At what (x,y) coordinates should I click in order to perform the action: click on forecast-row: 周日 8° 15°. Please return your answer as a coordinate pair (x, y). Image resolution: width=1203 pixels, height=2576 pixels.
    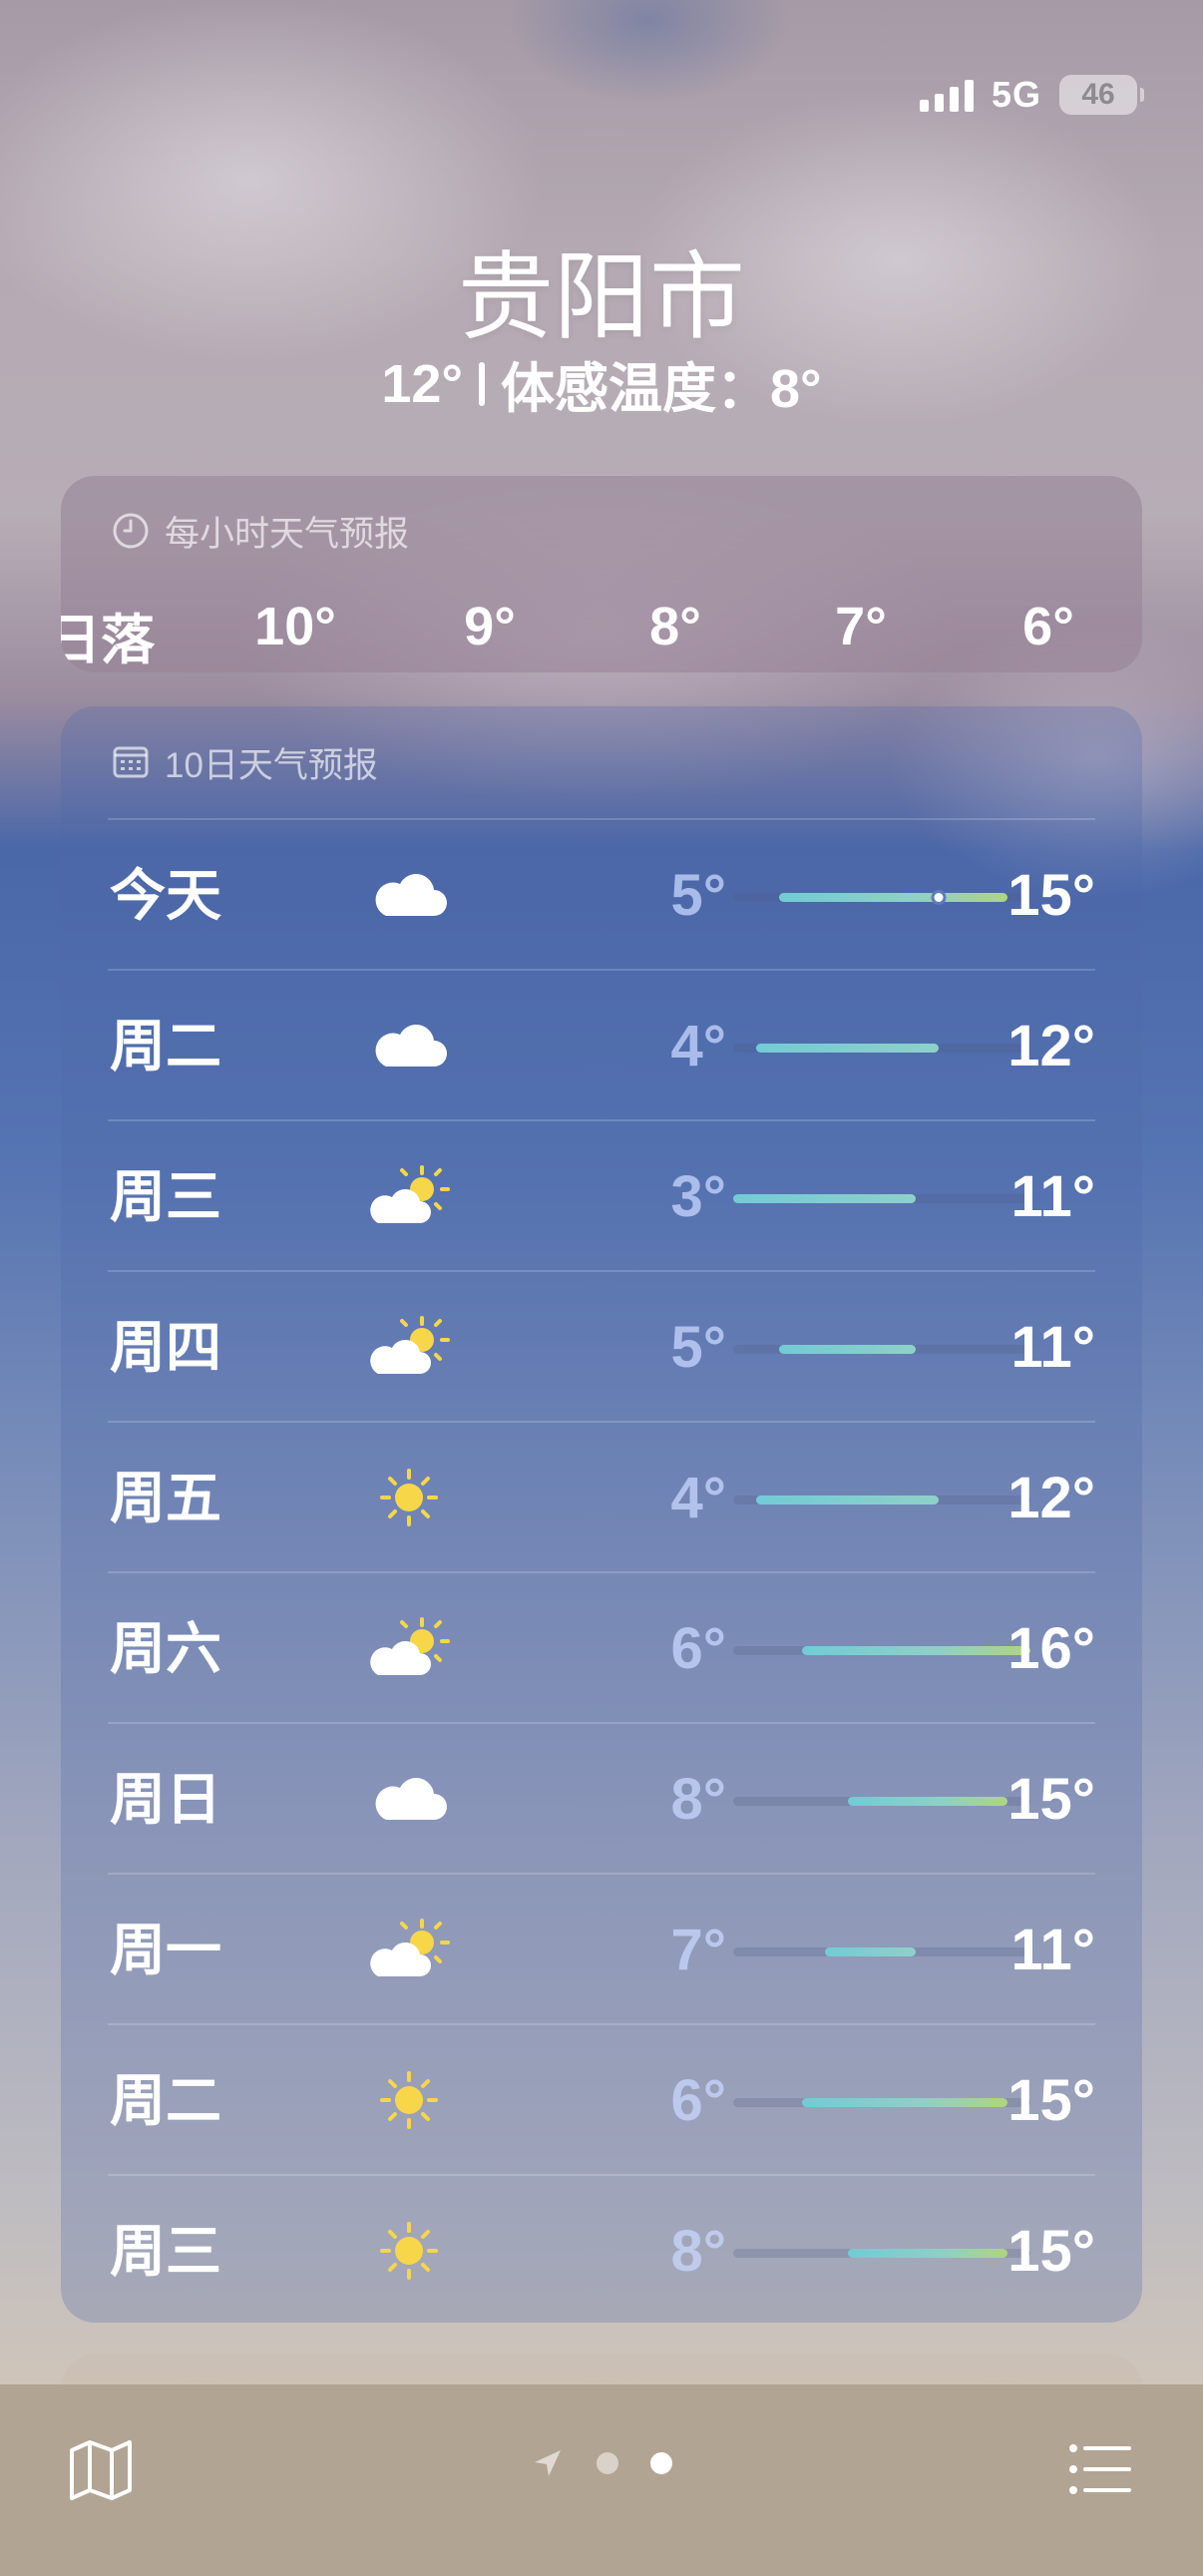
    Looking at the image, I should click on (601, 1797).